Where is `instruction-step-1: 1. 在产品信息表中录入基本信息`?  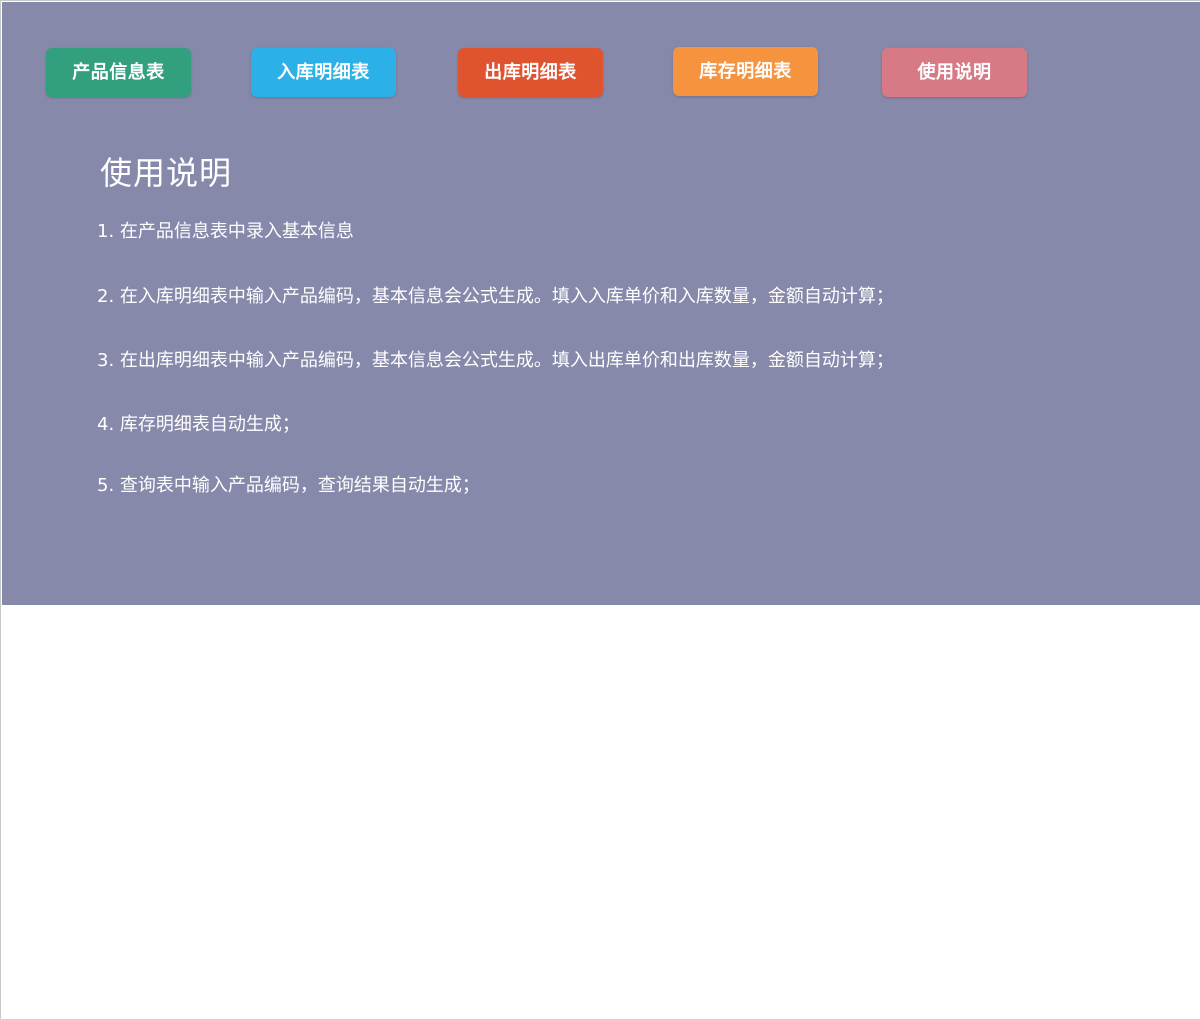 instruction-step-1: 1. 在产品信息表中录入基本信息 is located at coordinates (225, 231).